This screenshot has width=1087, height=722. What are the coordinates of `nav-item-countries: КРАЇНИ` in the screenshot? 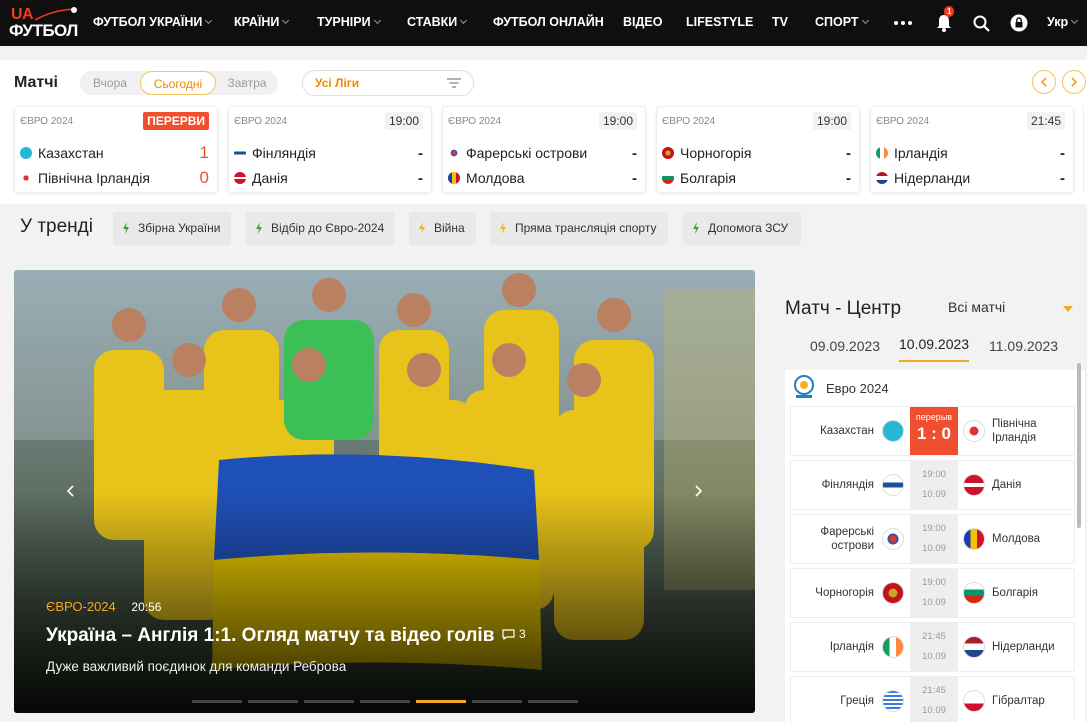 It's located at (262, 23).